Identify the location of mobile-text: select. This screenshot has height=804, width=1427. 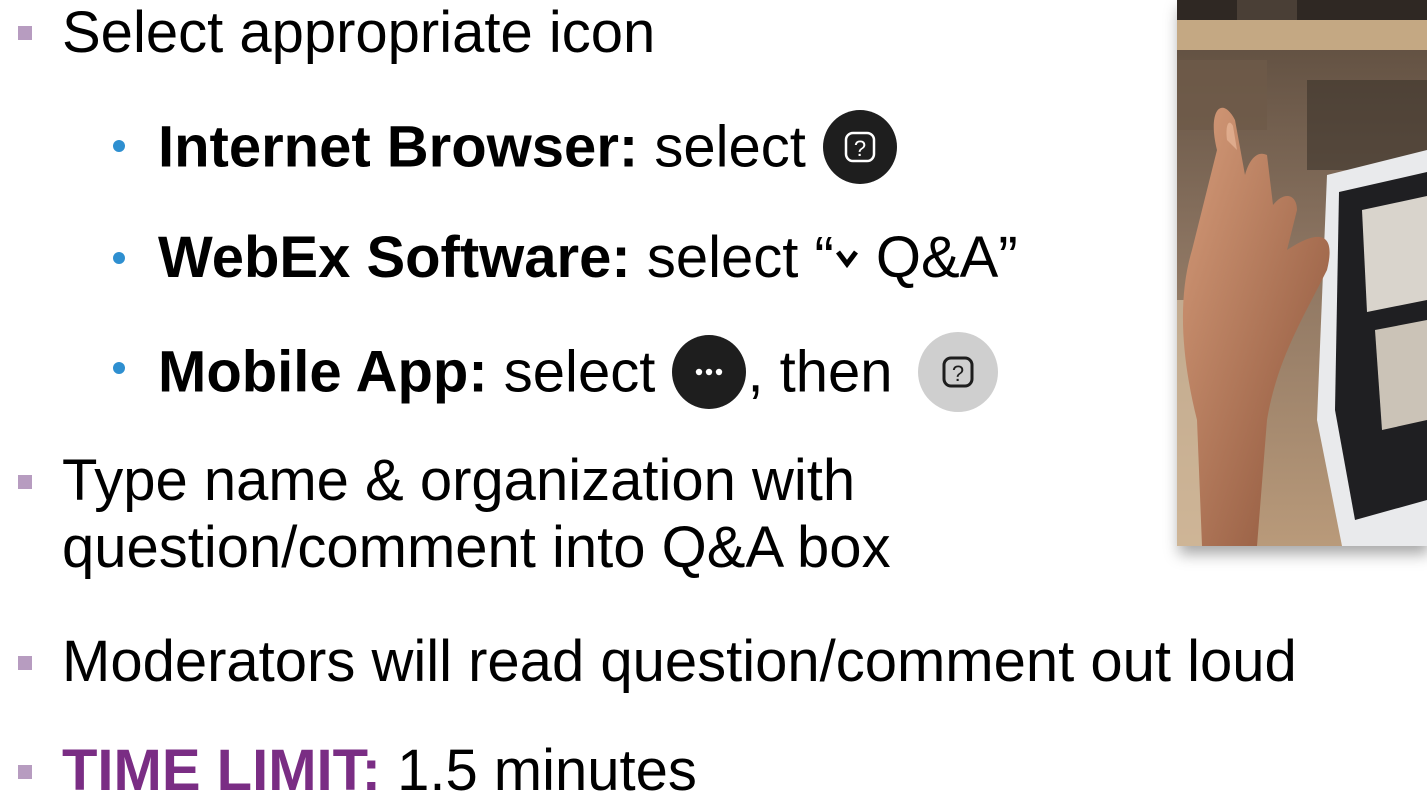
(579, 372).